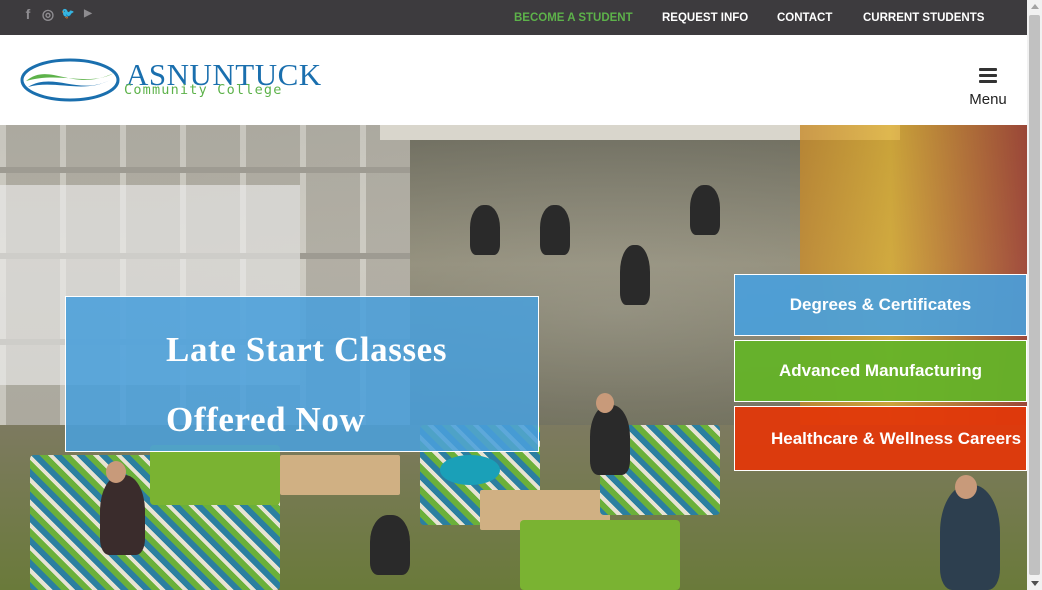  Describe the element at coordinates (880, 371) in the screenshot. I see `advanced-manufacturing-button: Advanced Manufacturing` at that location.